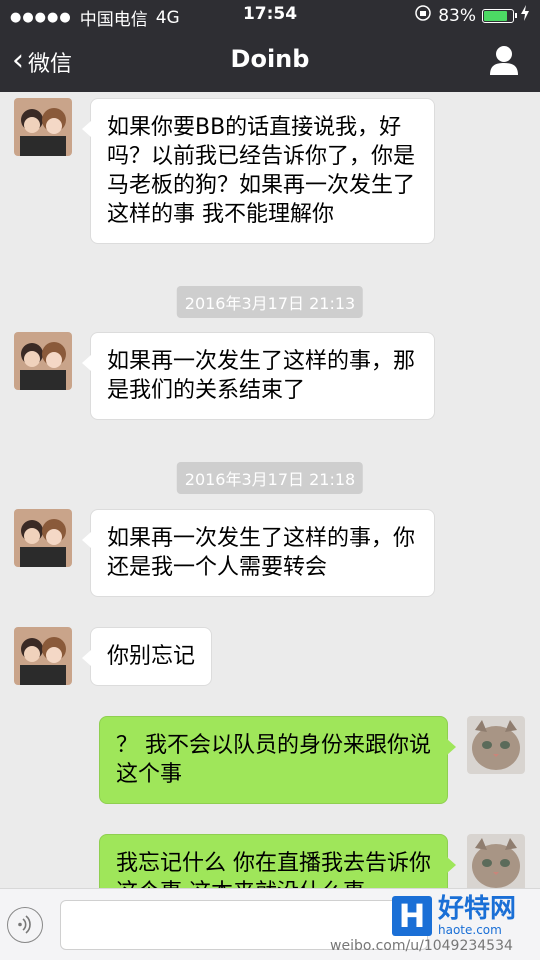 The image size is (540, 960). Describe the element at coordinates (147, 656) in the screenshot. I see `message-bubble-incoming: 你别忘记` at that location.